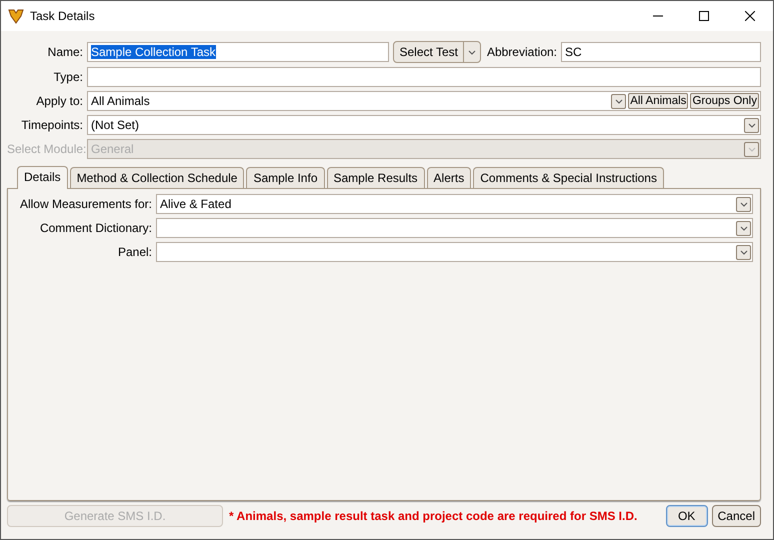 The image size is (774, 540). I want to click on tab: Details, so click(42, 177).